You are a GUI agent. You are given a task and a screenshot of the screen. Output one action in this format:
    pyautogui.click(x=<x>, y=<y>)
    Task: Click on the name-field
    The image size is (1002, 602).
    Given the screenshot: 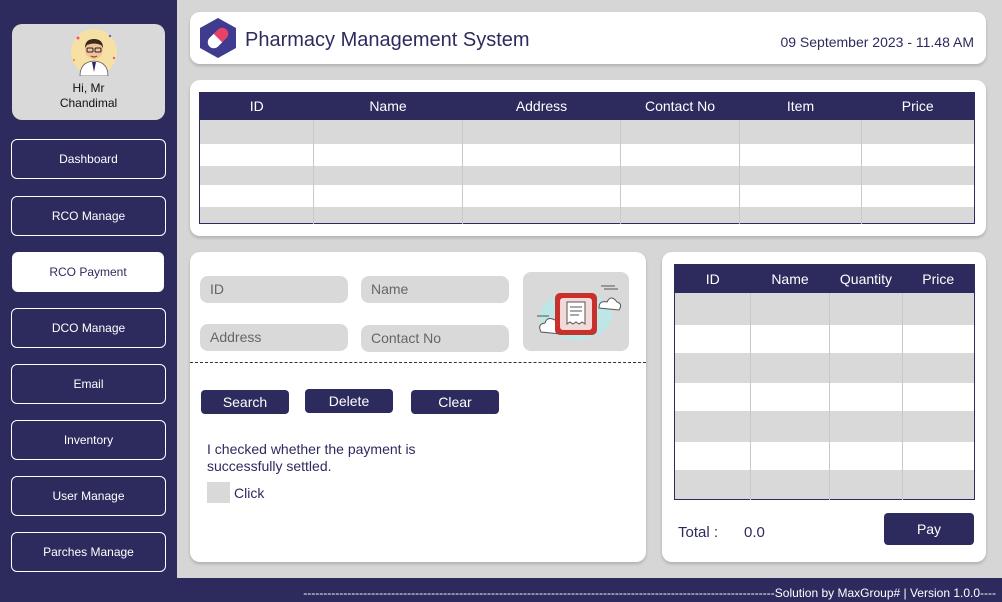 What is the action you would take?
    pyautogui.click(x=435, y=289)
    